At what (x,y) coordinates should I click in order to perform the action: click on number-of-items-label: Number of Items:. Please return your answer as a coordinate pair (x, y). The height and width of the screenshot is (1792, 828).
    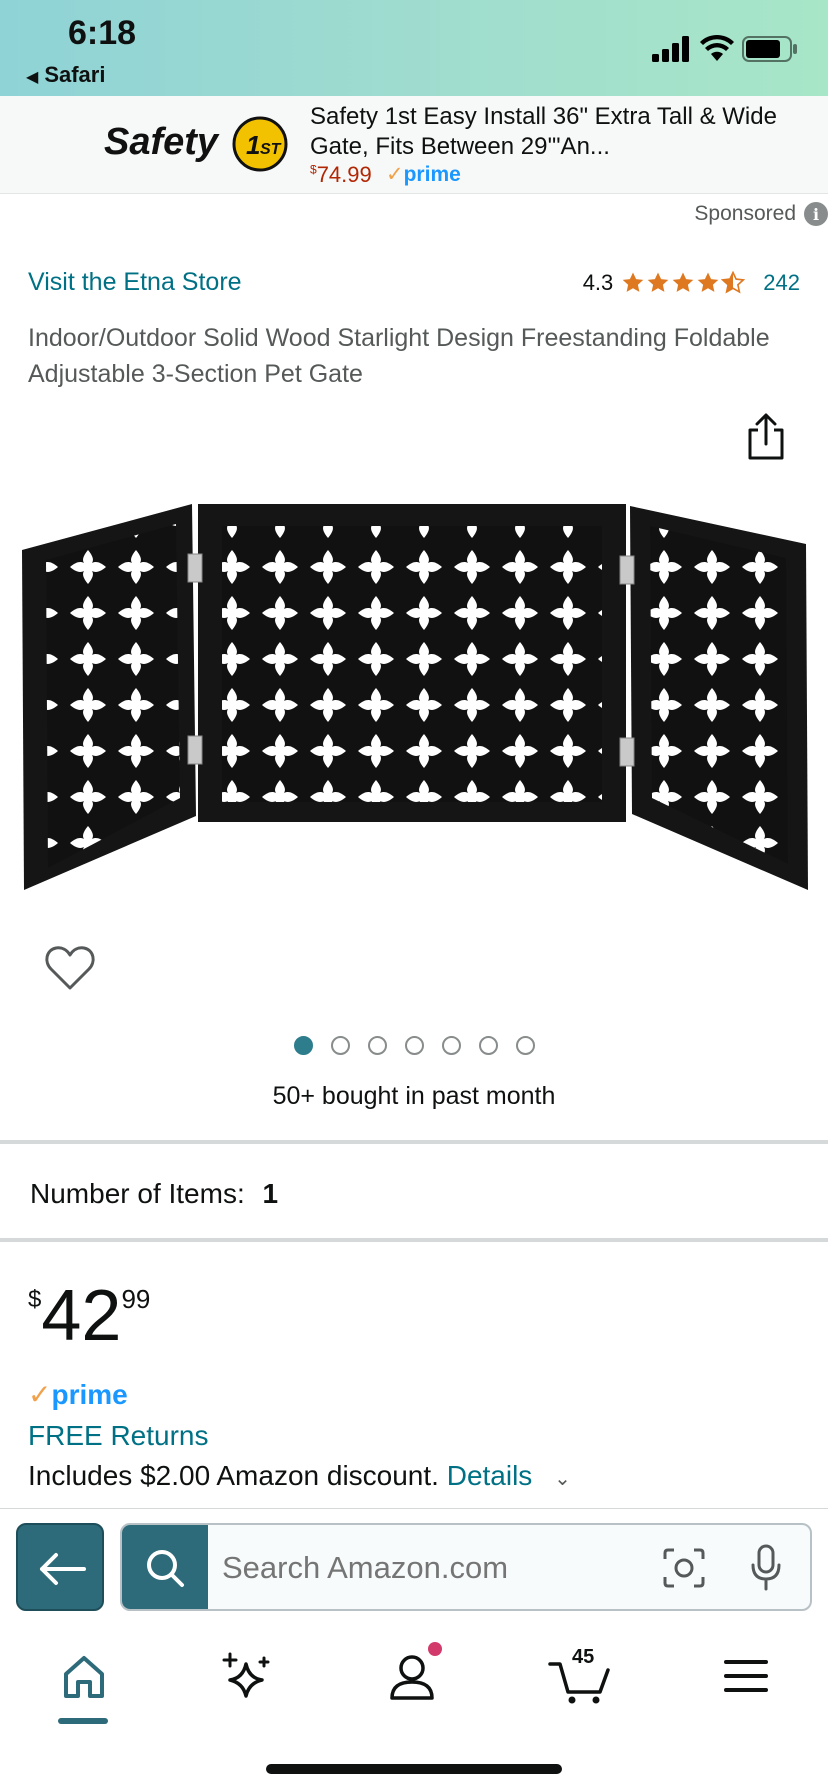
    Looking at the image, I should click on (137, 1193).